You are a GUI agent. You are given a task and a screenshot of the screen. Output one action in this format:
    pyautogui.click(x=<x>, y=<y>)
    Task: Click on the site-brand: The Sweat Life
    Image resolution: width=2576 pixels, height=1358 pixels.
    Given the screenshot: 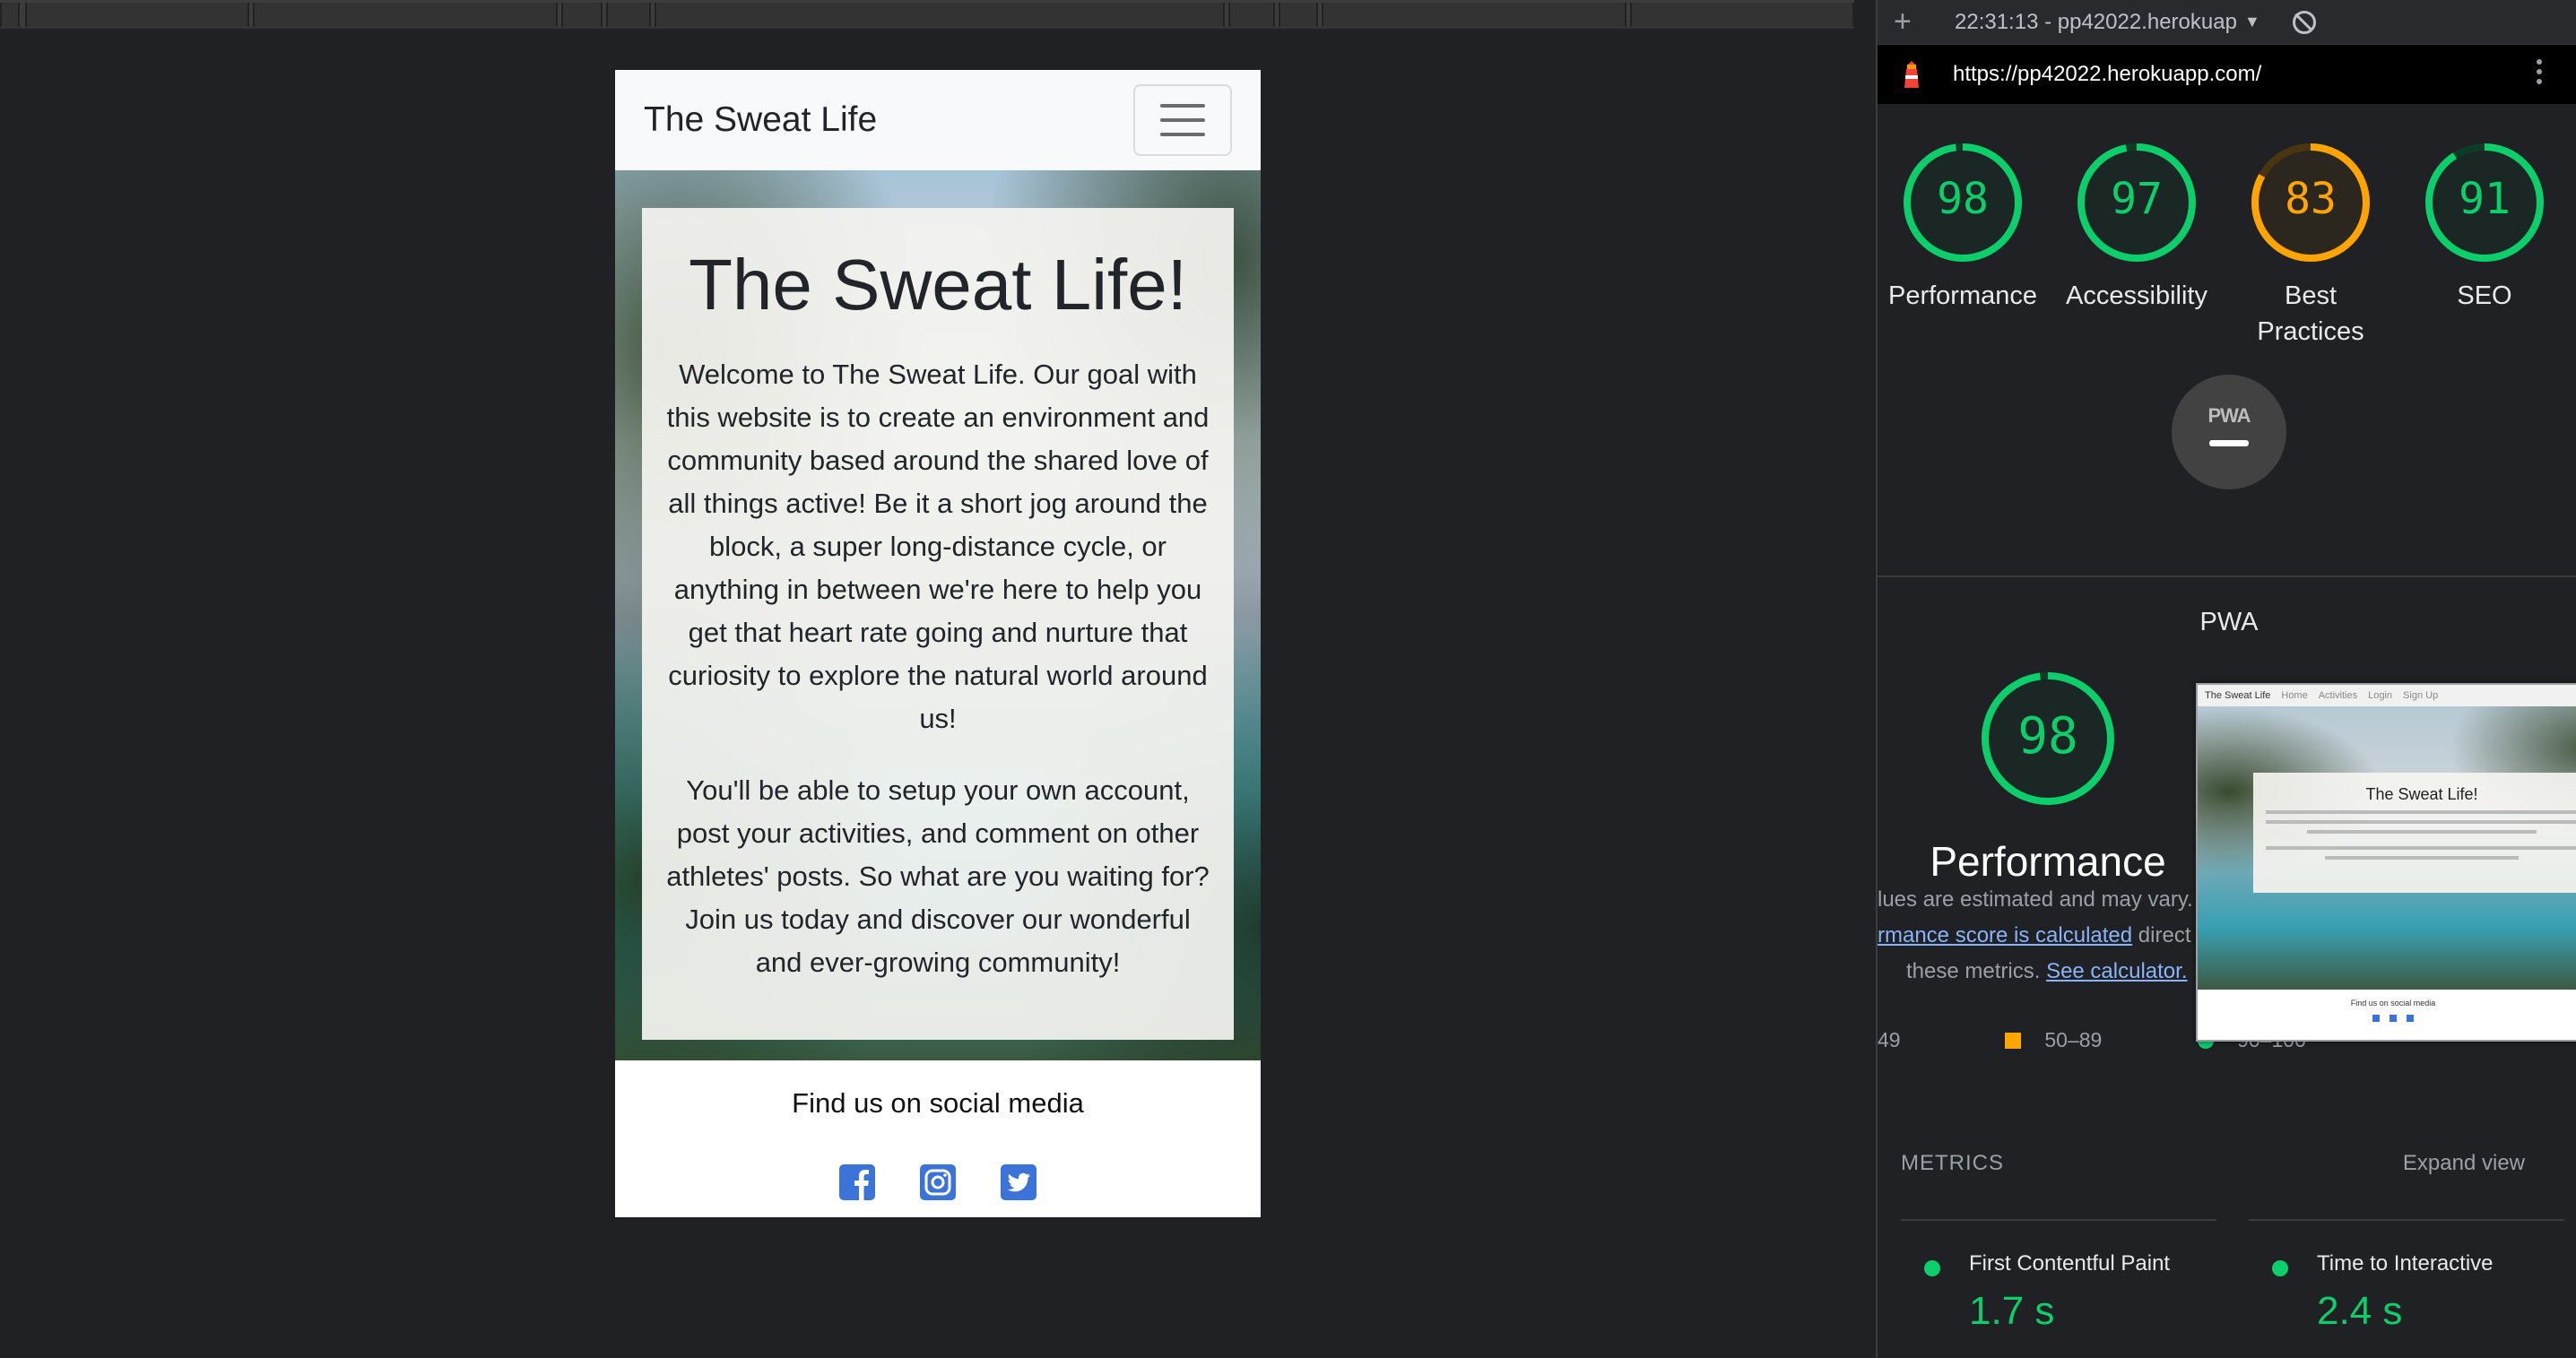 What is the action you would take?
    pyautogui.click(x=760, y=120)
    